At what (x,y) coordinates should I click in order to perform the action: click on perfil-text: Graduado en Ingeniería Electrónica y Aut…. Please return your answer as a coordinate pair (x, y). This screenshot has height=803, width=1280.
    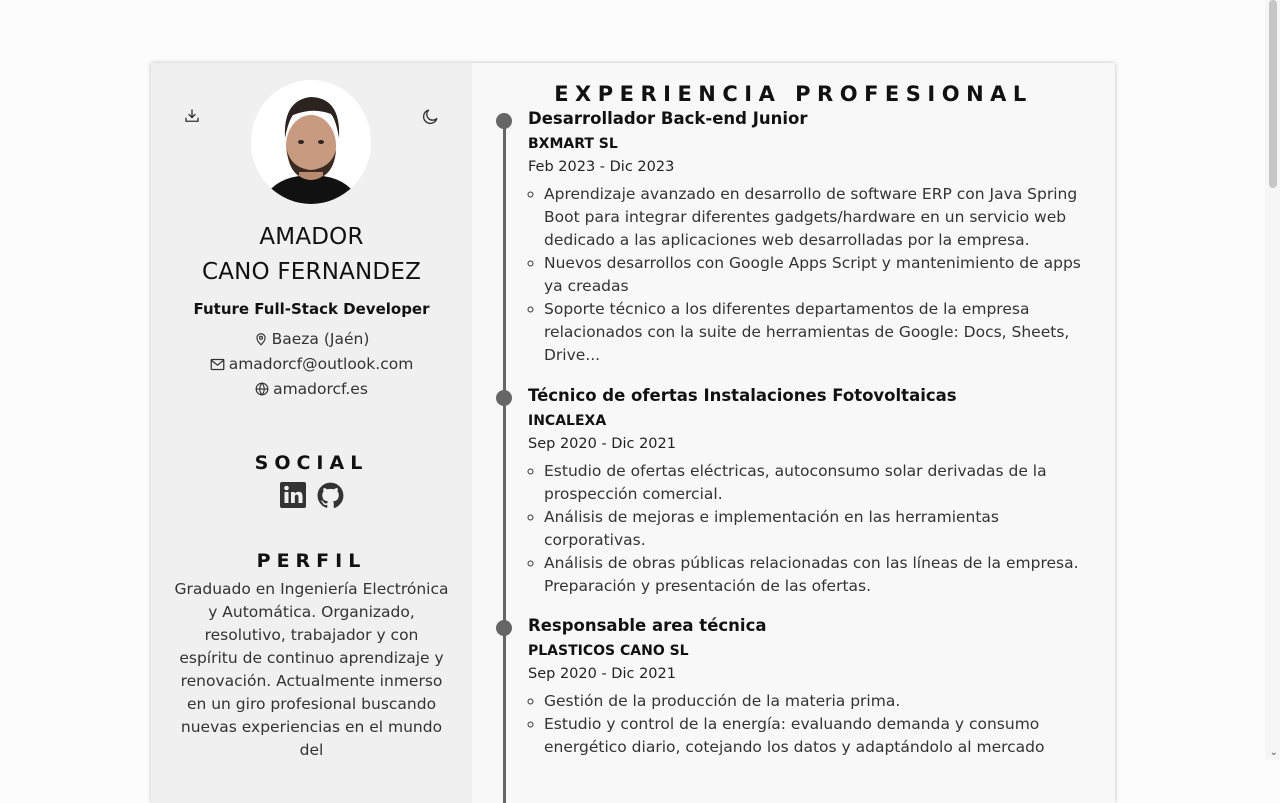
    Looking at the image, I should click on (311, 669).